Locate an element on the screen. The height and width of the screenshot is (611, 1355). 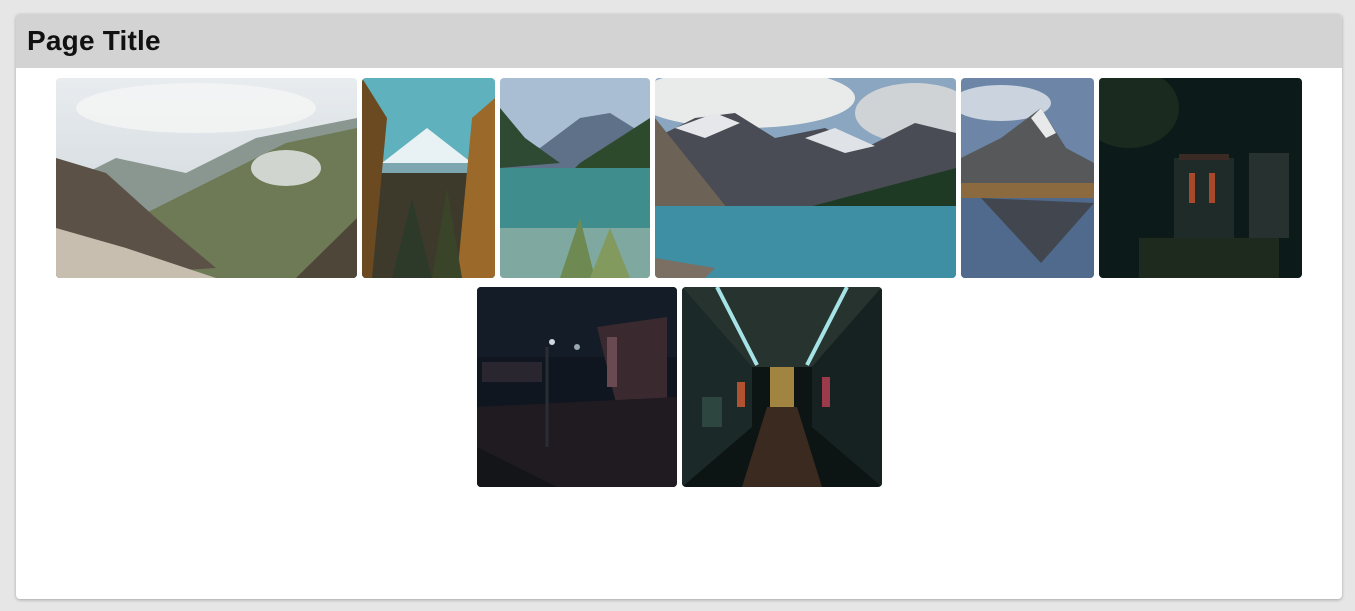
gallery-photo-forest-shrine is located at coordinates (1200, 178).